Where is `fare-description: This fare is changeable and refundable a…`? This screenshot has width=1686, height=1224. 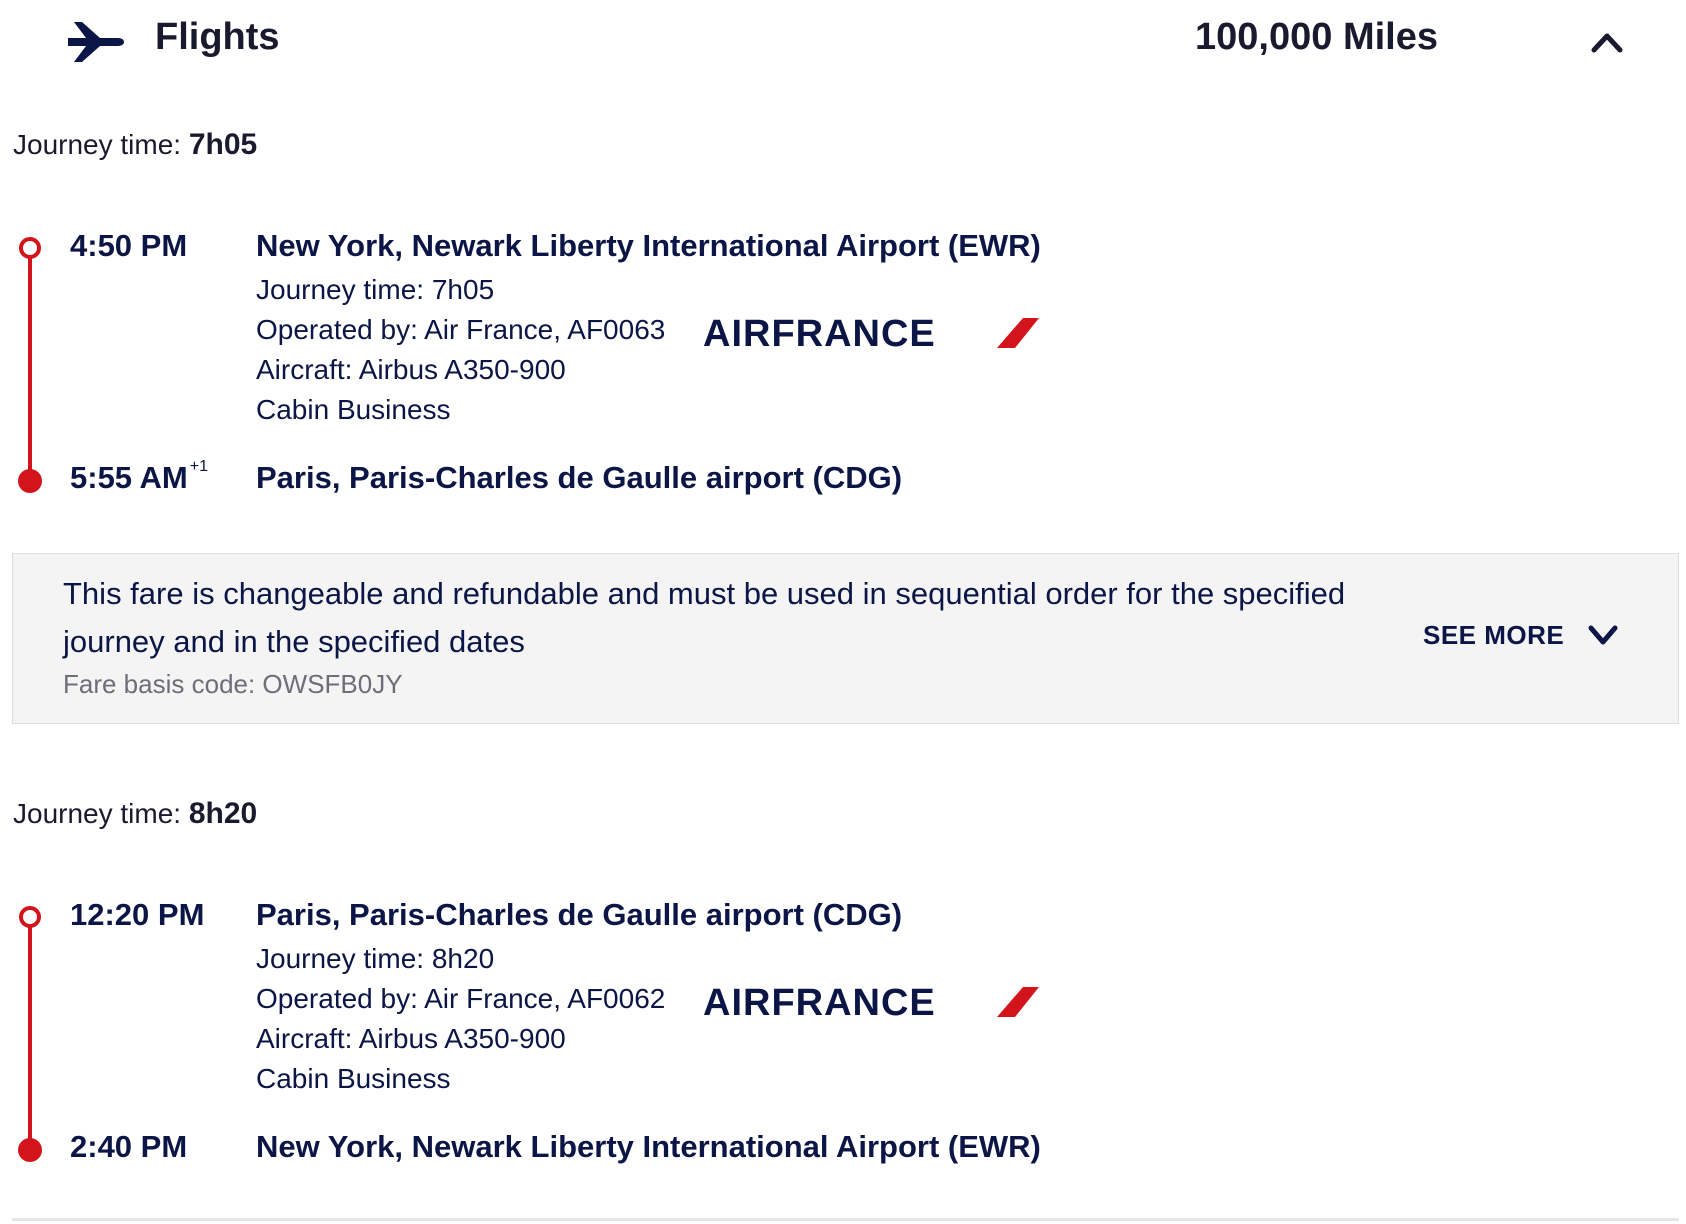
fare-description: This fare is changeable and refundable a… is located at coordinates (704, 617).